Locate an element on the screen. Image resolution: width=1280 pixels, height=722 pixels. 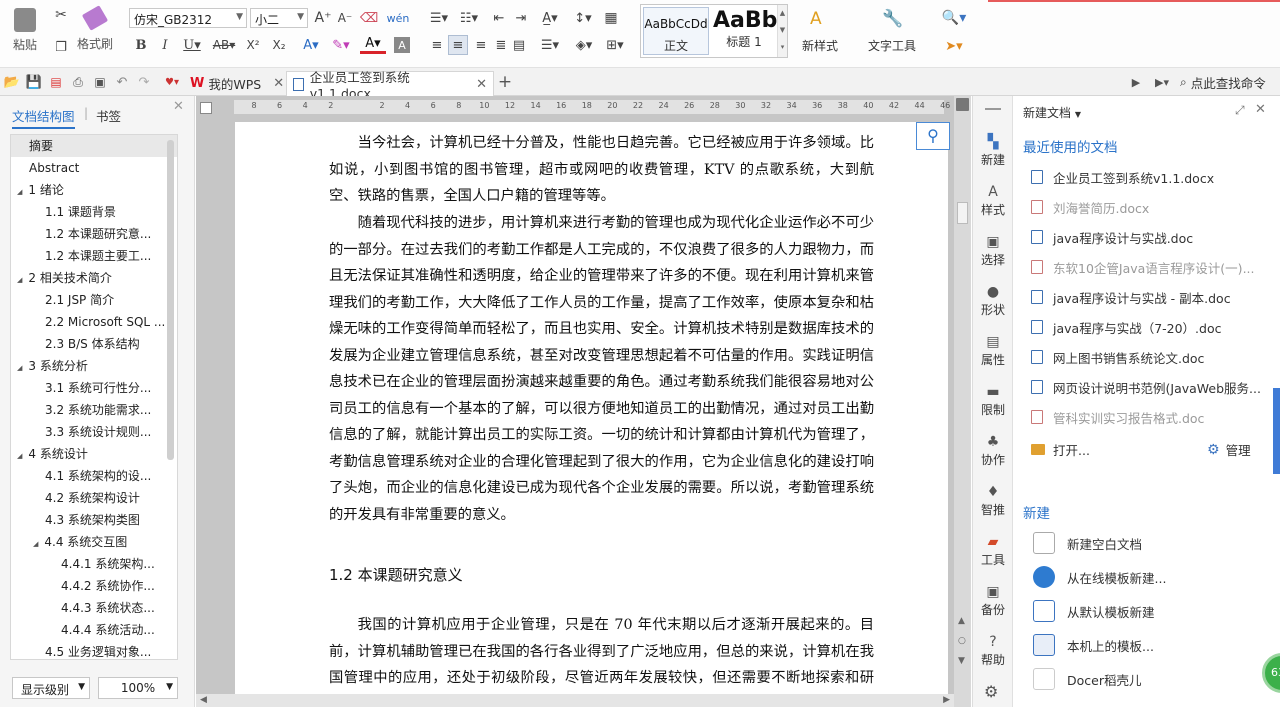
superscript-button: X² is located at coordinates (253, 45).